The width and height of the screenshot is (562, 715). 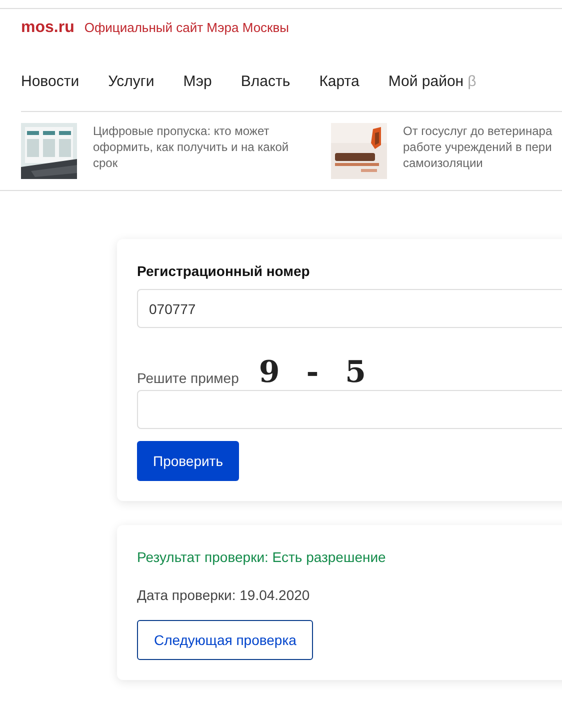 What do you see at coordinates (191, 151) in the screenshot?
I see `news-link: Цифровые пропуска: кто может оформить, как получить и на какой срок` at bounding box center [191, 151].